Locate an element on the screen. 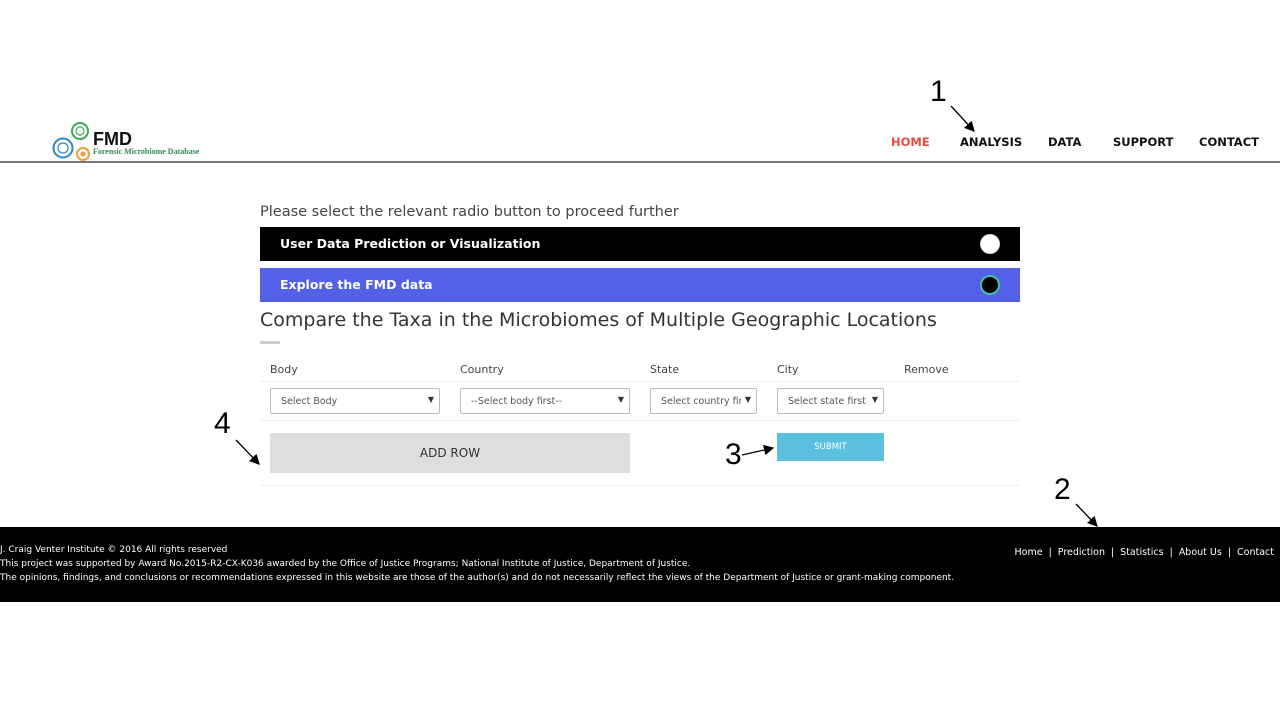 This screenshot has width=1280, height=720. annotation-3: 3 is located at coordinates (733, 454).